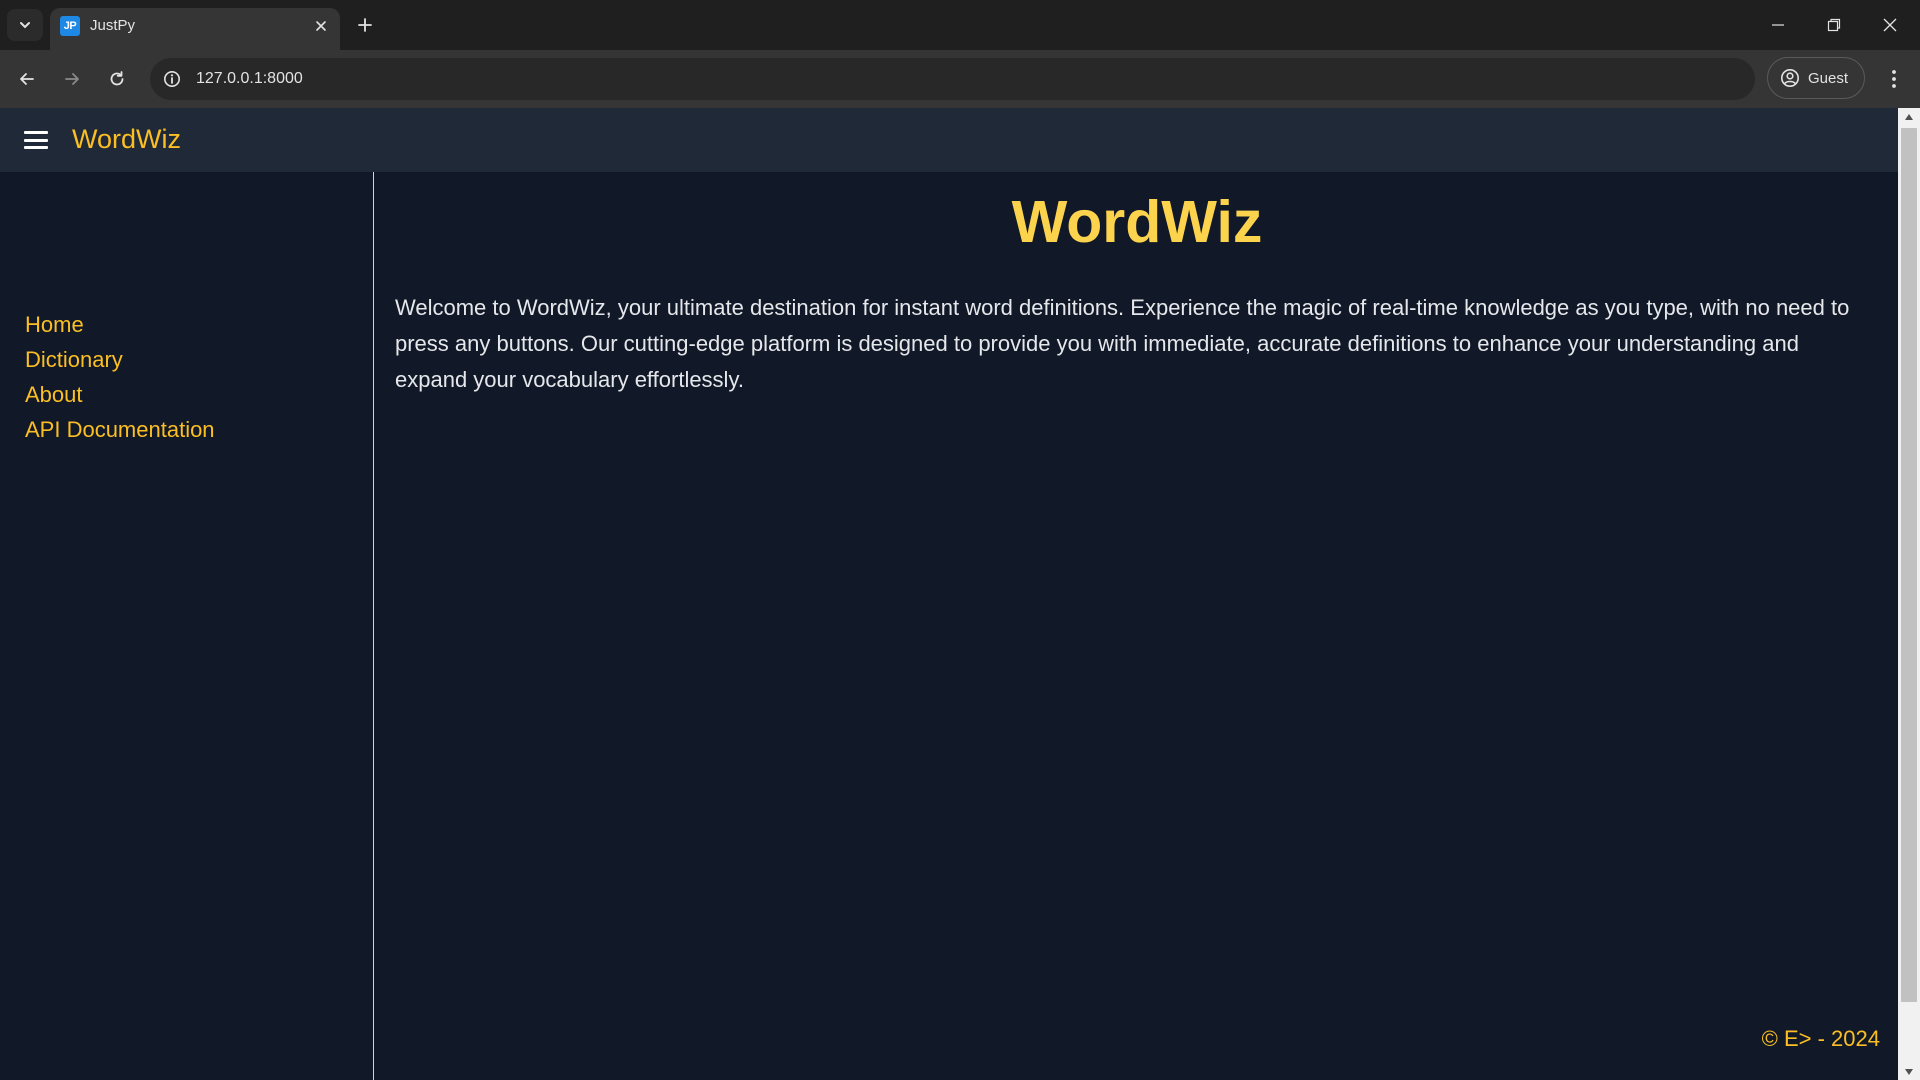  I want to click on restore-button, so click(1834, 25).